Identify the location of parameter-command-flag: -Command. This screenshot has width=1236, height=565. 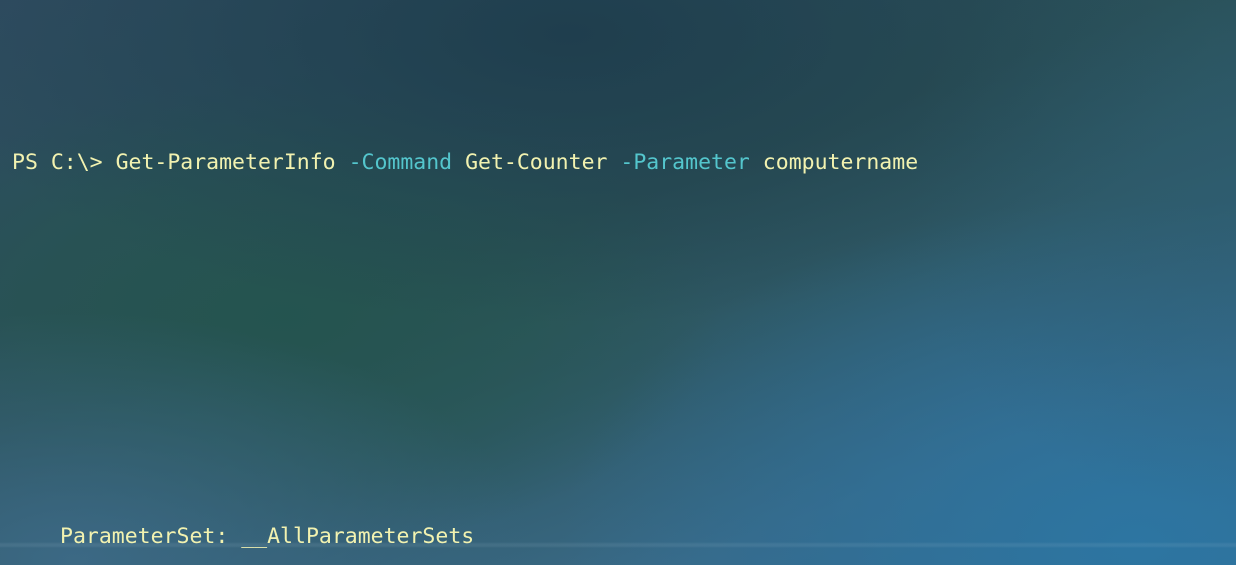
(400, 162).